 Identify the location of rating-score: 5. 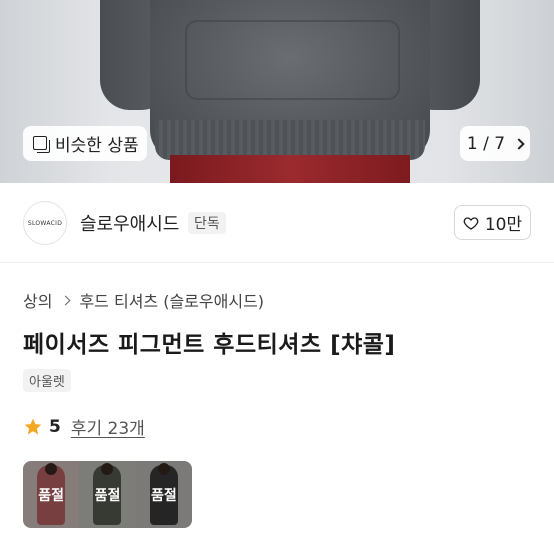
(55, 426).